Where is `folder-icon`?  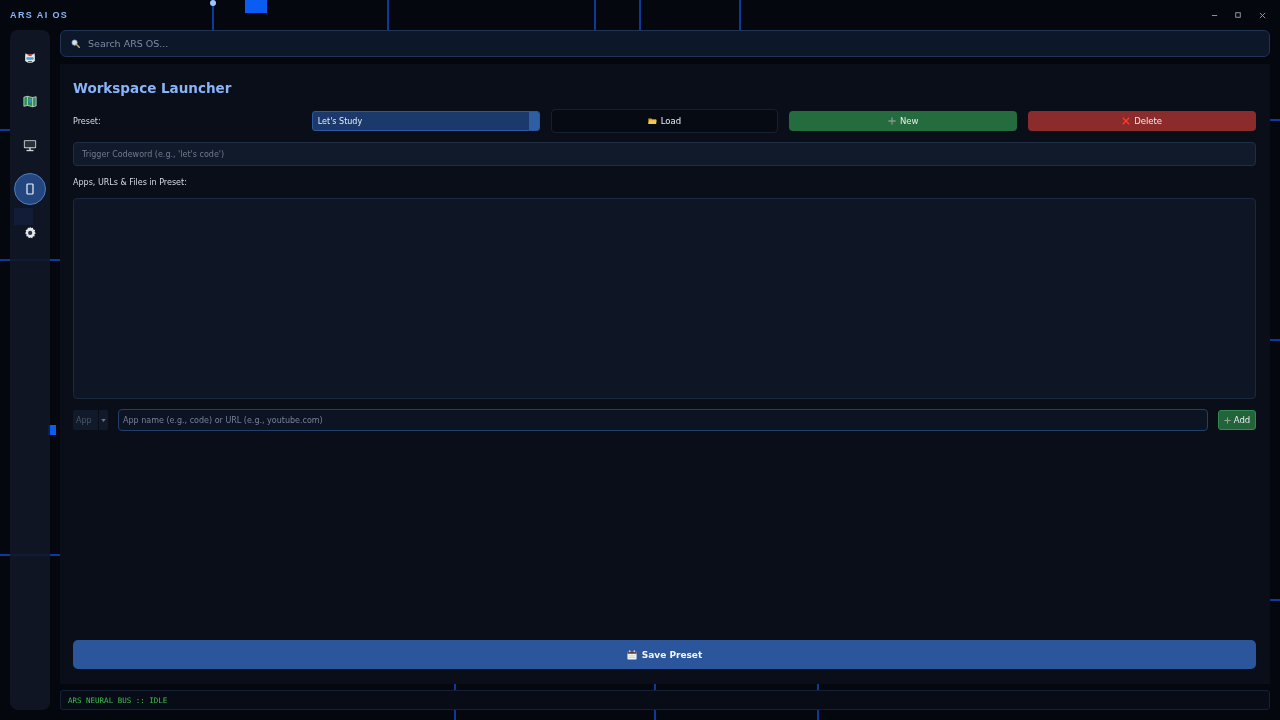
folder-icon is located at coordinates (652, 121).